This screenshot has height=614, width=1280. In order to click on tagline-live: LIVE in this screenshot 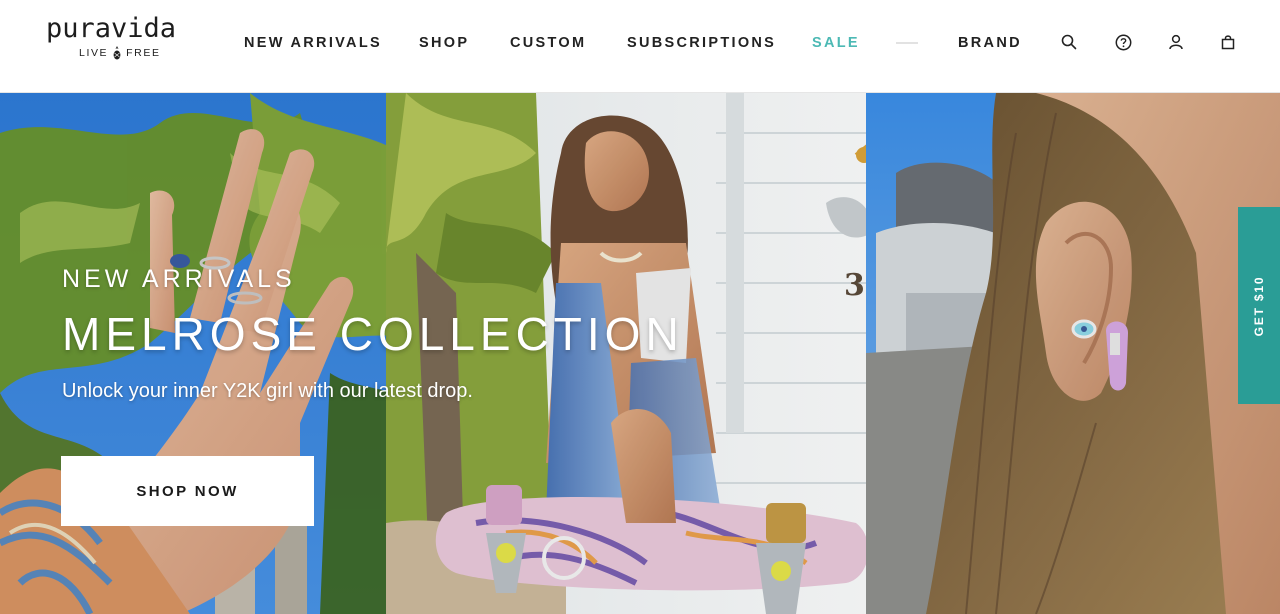, I will do `click(94, 53)`.